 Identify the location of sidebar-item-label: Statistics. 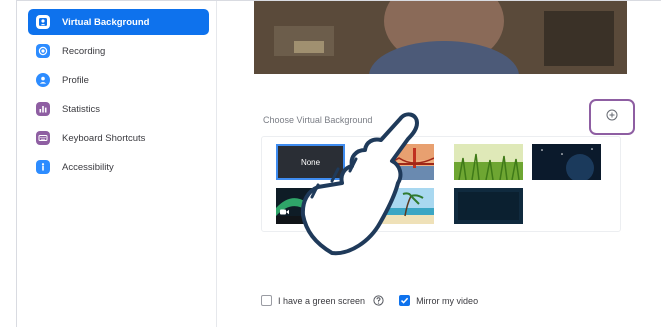
(81, 109).